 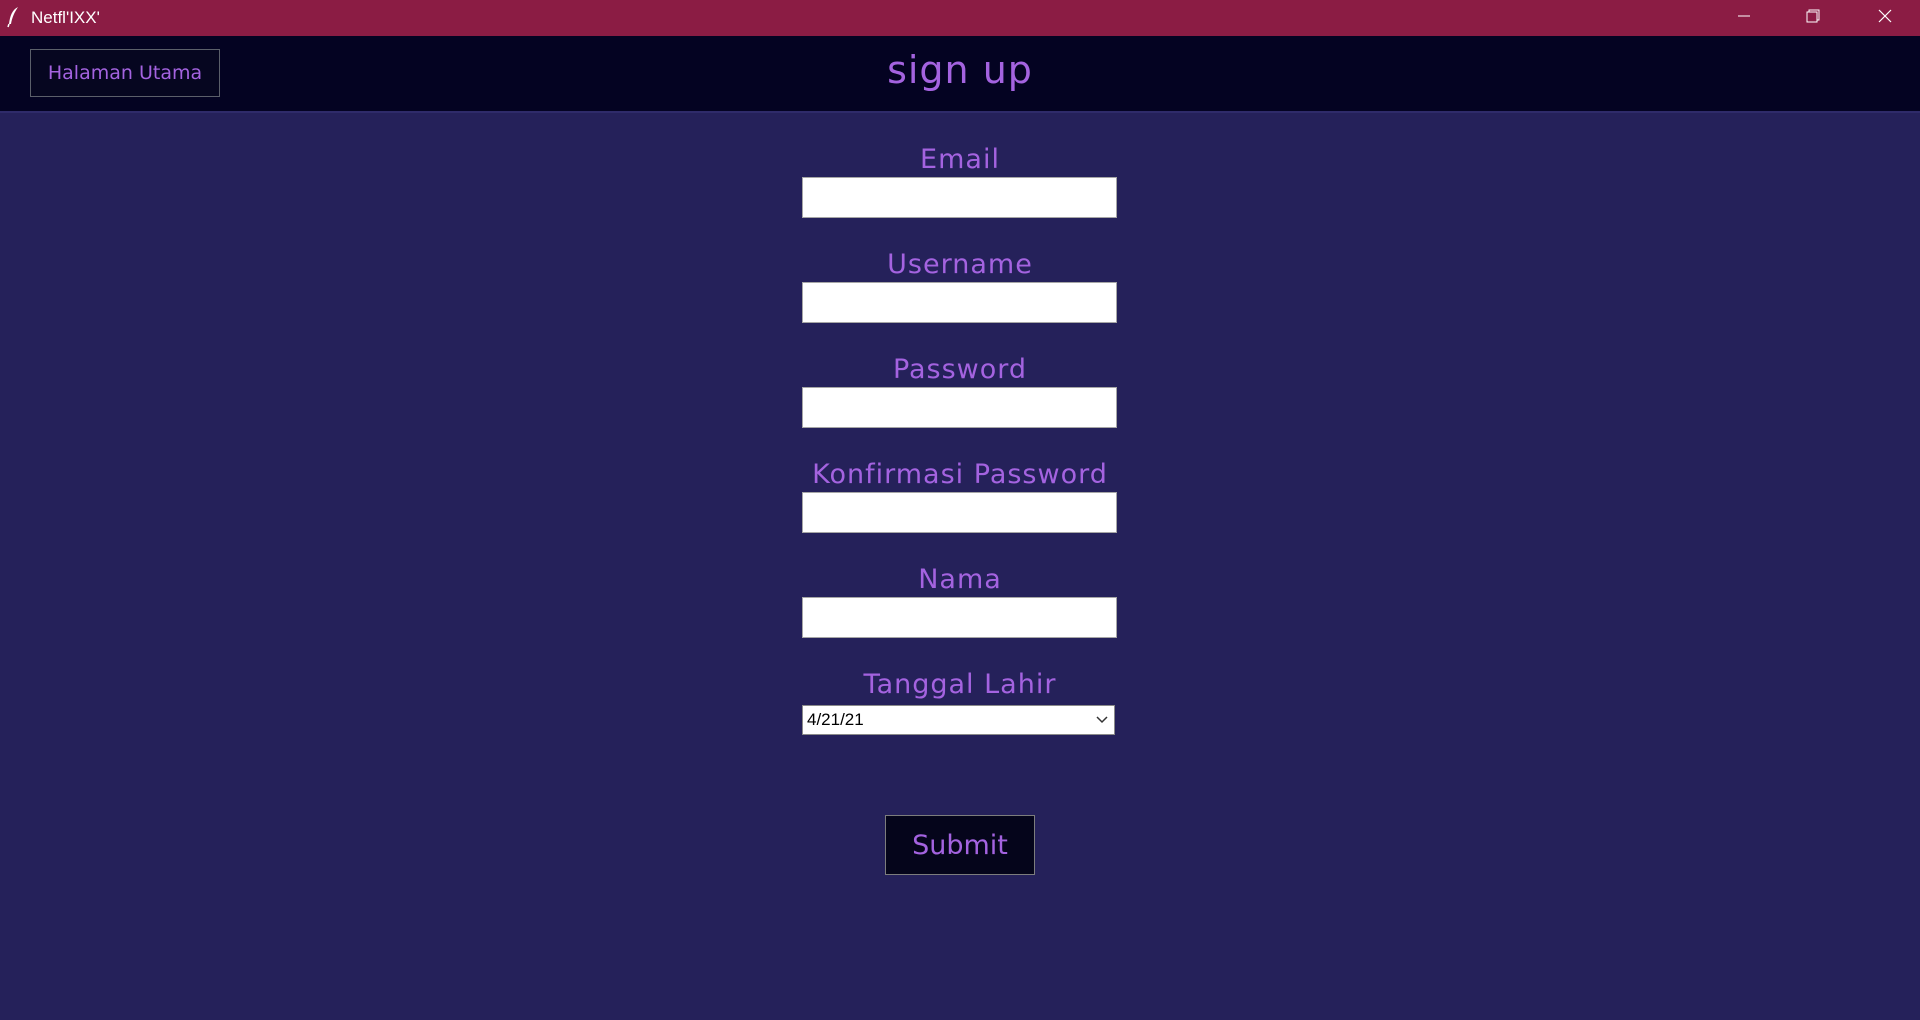 I want to click on header-divider, so click(x=960, y=112).